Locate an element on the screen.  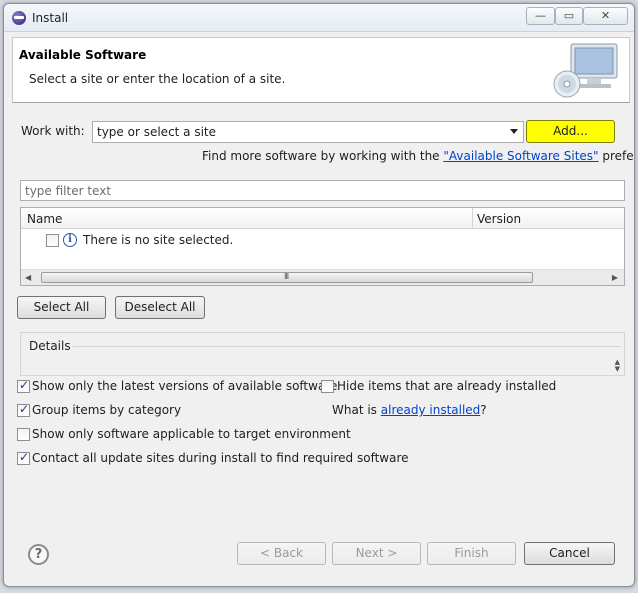
table-header: Name Version is located at coordinates (322, 218).